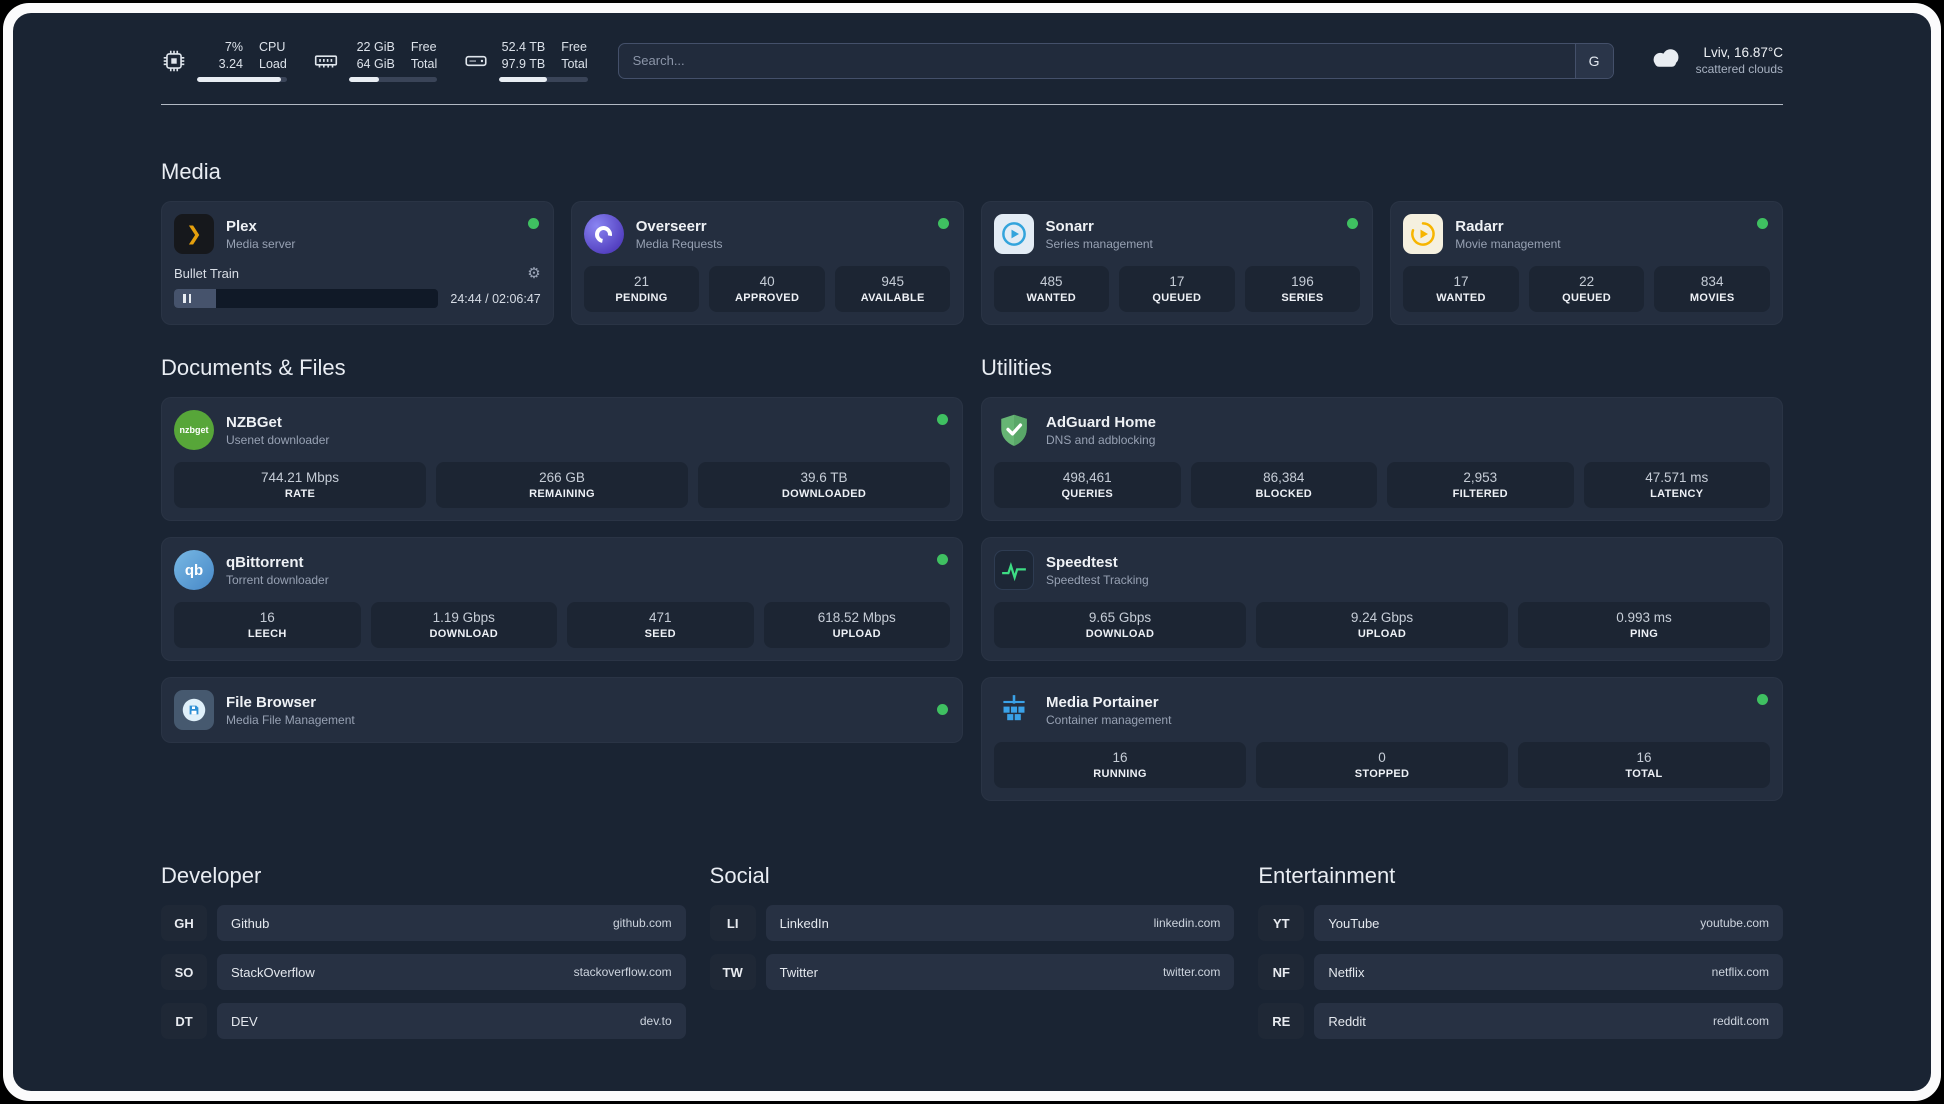 This screenshot has width=1944, height=1104. I want to click on search-engine-button: G, so click(1593, 60).